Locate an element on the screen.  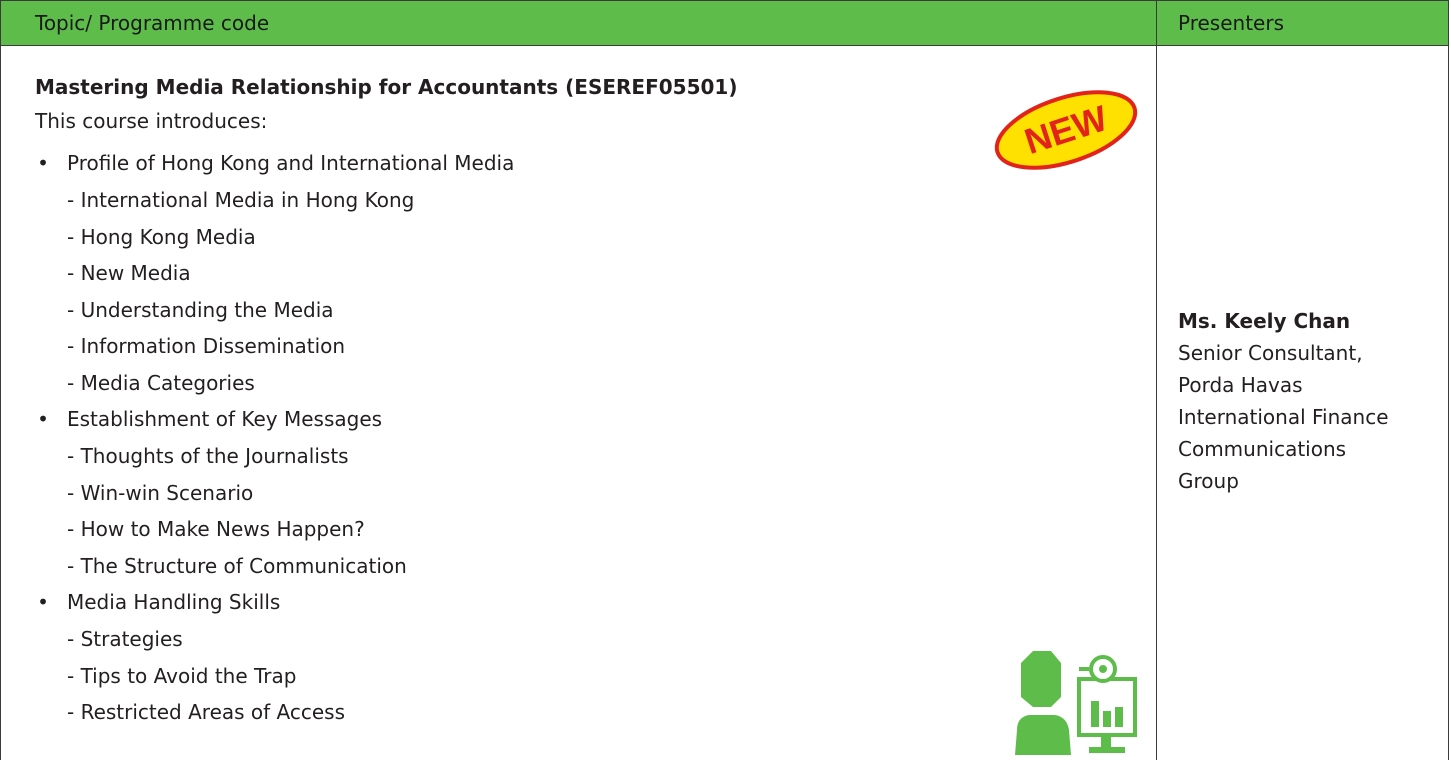
presenters-column-header: Presenters is located at coordinates (1231, 23).